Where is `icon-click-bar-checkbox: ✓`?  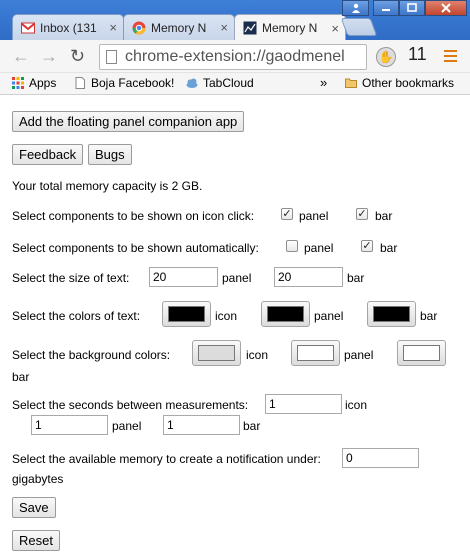 icon-click-bar-checkbox: ✓ is located at coordinates (362, 214).